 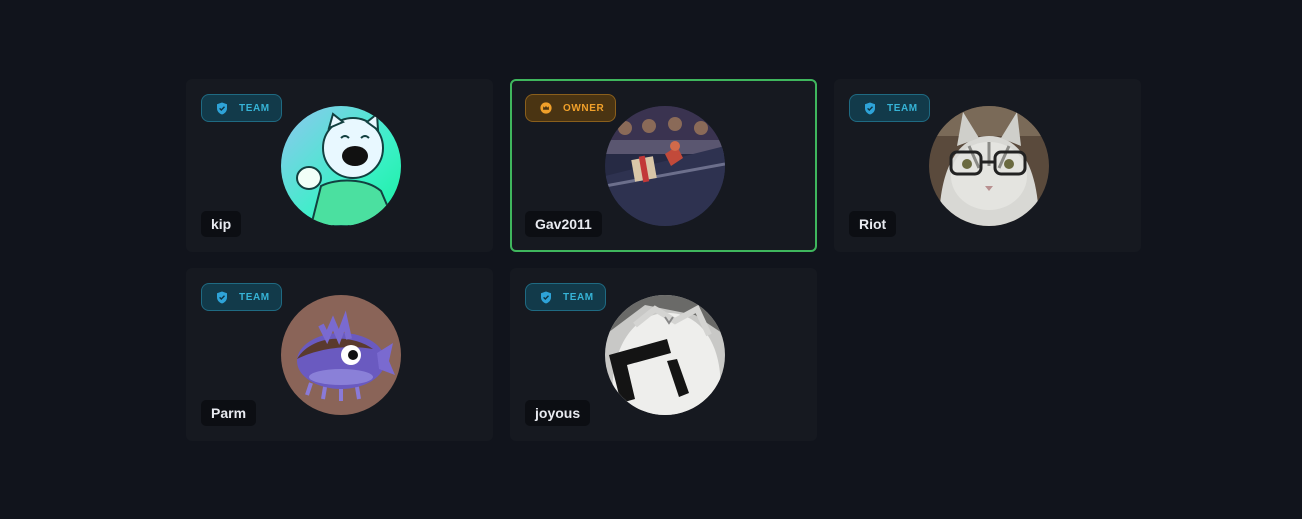 What do you see at coordinates (563, 224) in the screenshot?
I see `member-name: Gav2011` at bounding box center [563, 224].